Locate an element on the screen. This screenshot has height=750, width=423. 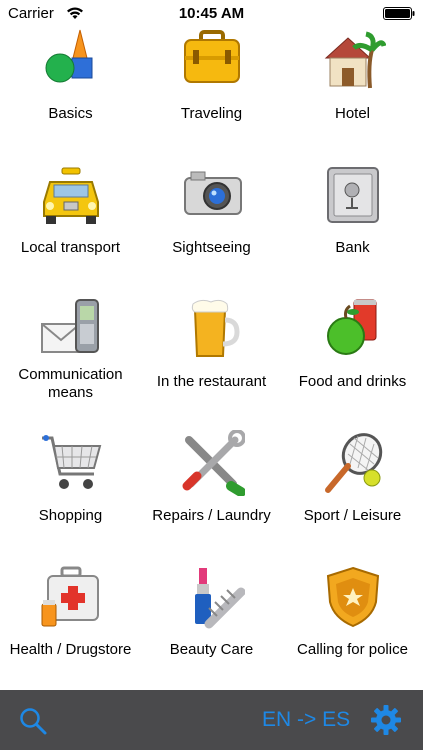
category-label: Food and drinks is located at coordinates (352, 381).